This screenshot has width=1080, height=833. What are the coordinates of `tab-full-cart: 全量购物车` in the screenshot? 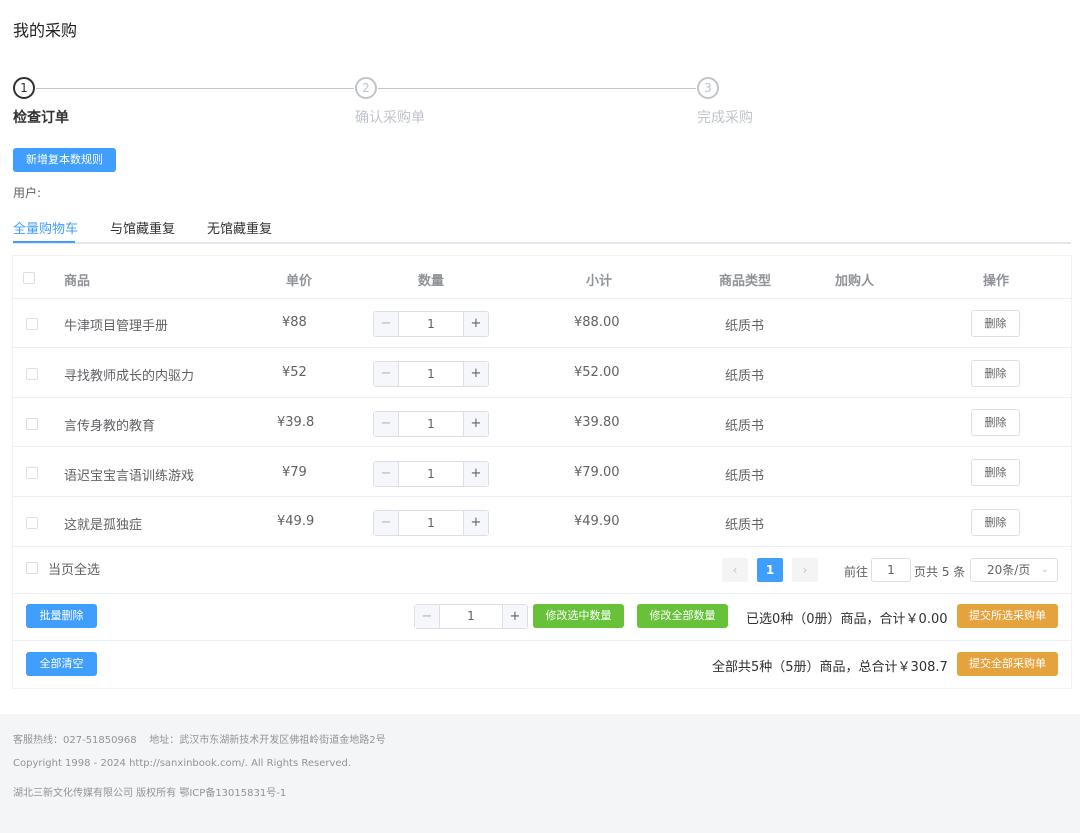 It's located at (45, 227).